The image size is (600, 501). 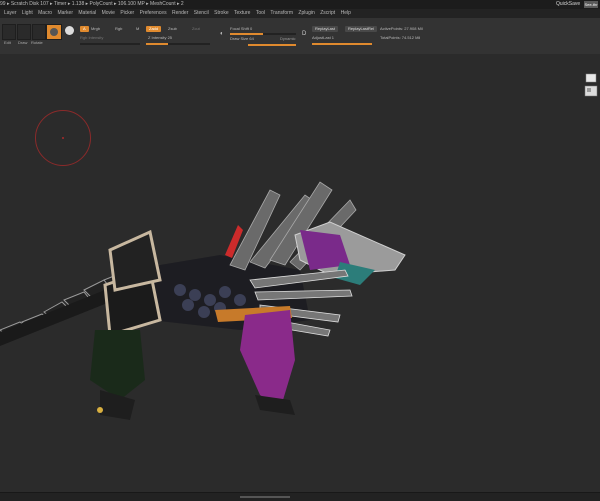 I want to click on bottom-tray-handle, so click(x=265, y=497).